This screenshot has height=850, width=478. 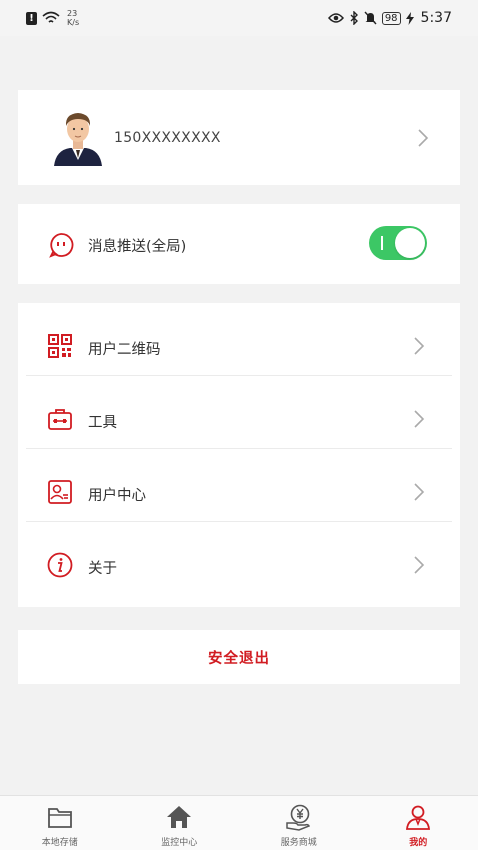 I want to click on bottom-tab-bar: 本地存储 监控中心 服务商城 我的, so click(x=239, y=822).